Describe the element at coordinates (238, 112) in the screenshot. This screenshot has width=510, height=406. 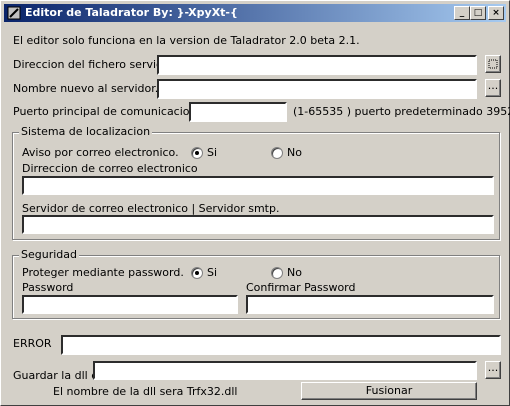
I see `port-input` at that location.